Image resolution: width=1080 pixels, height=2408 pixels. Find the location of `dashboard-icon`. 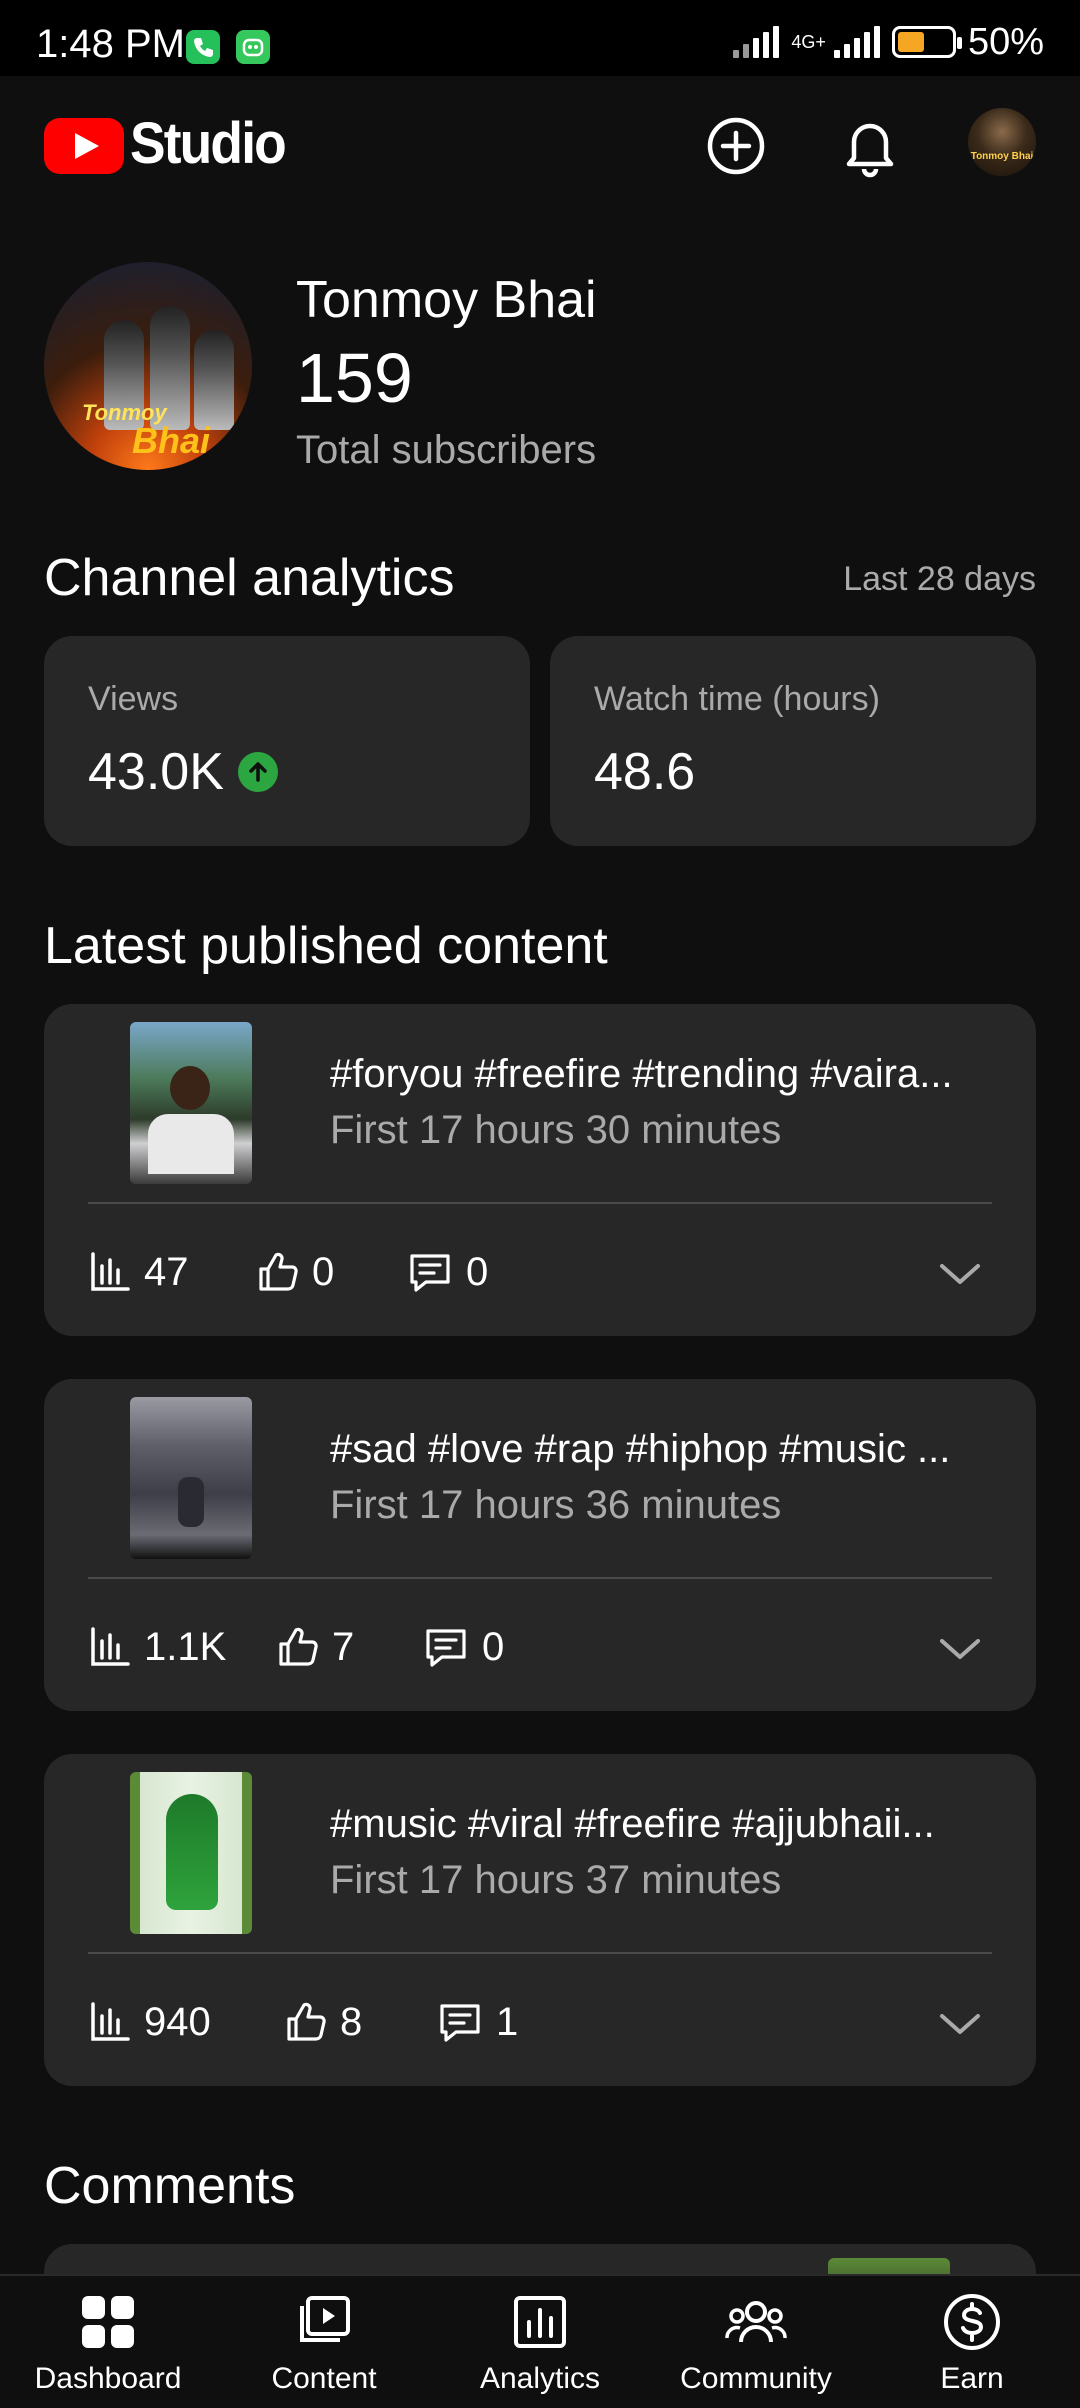

dashboard-icon is located at coordinates (108, 2322).